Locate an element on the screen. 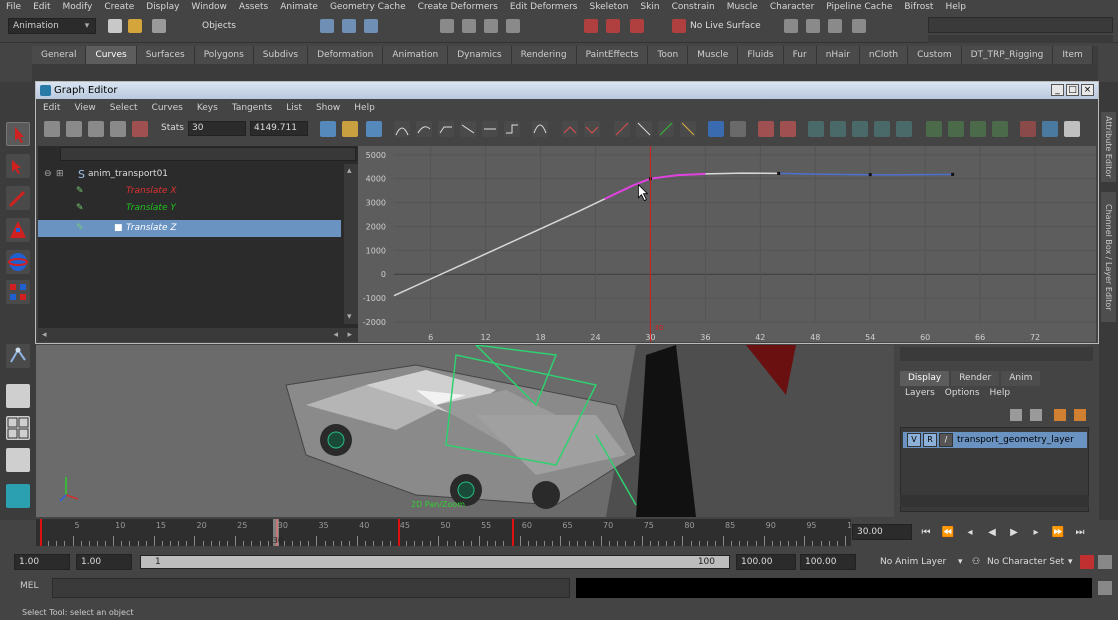 The height and width of the screenshot is (620, 1118). select-hierarchy-icon is located at coordinates (327, 26).